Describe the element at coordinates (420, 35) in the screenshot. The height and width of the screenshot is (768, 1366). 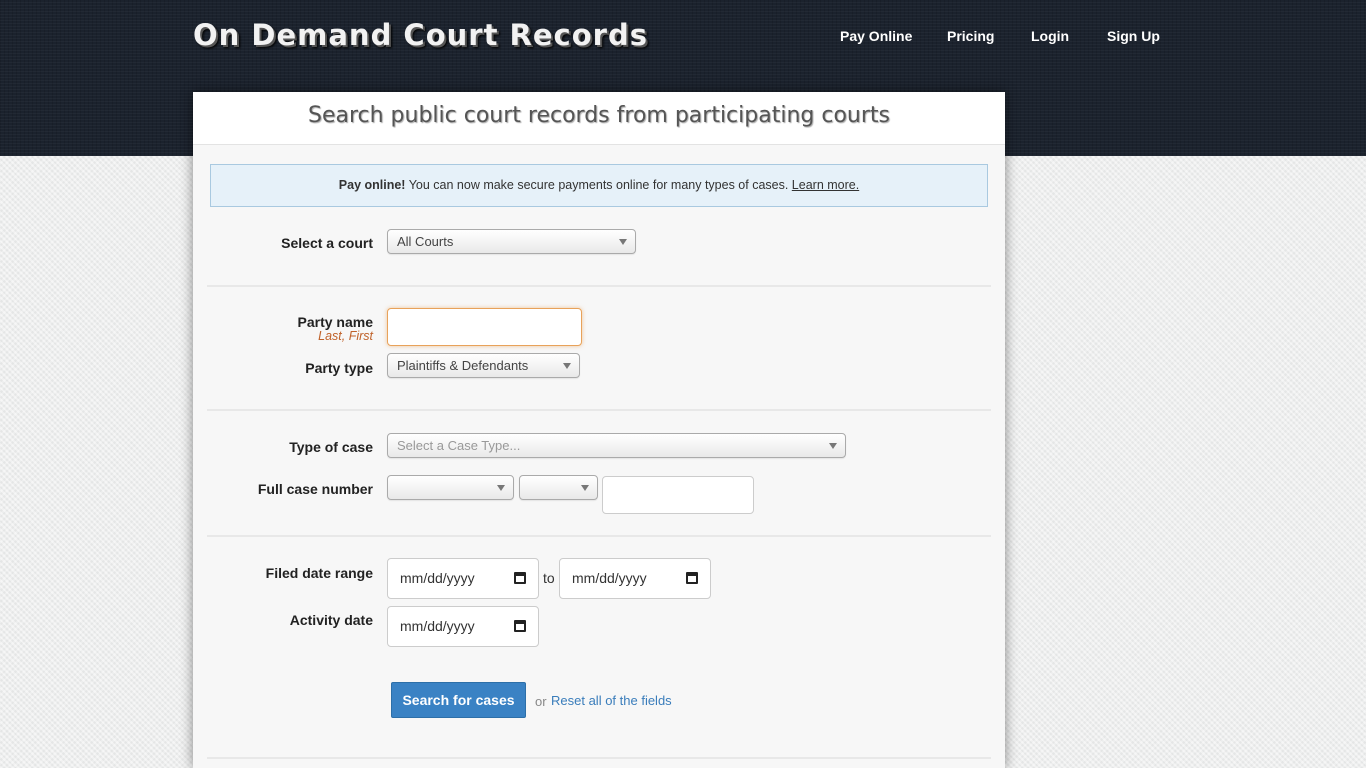
I see `site-logo: On Demand Court Records` at that location.